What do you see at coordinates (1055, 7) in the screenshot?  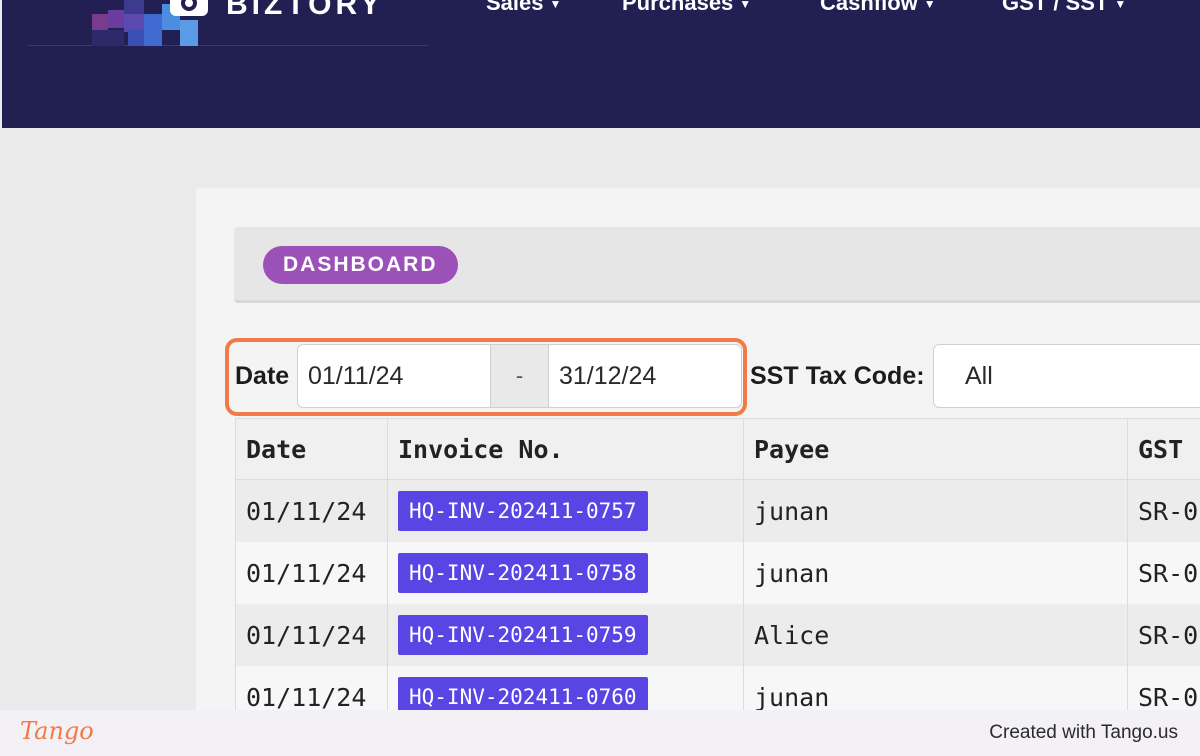 I see `nav-gst-sst-label: GST / SST` at bounding box center [1055, 7].